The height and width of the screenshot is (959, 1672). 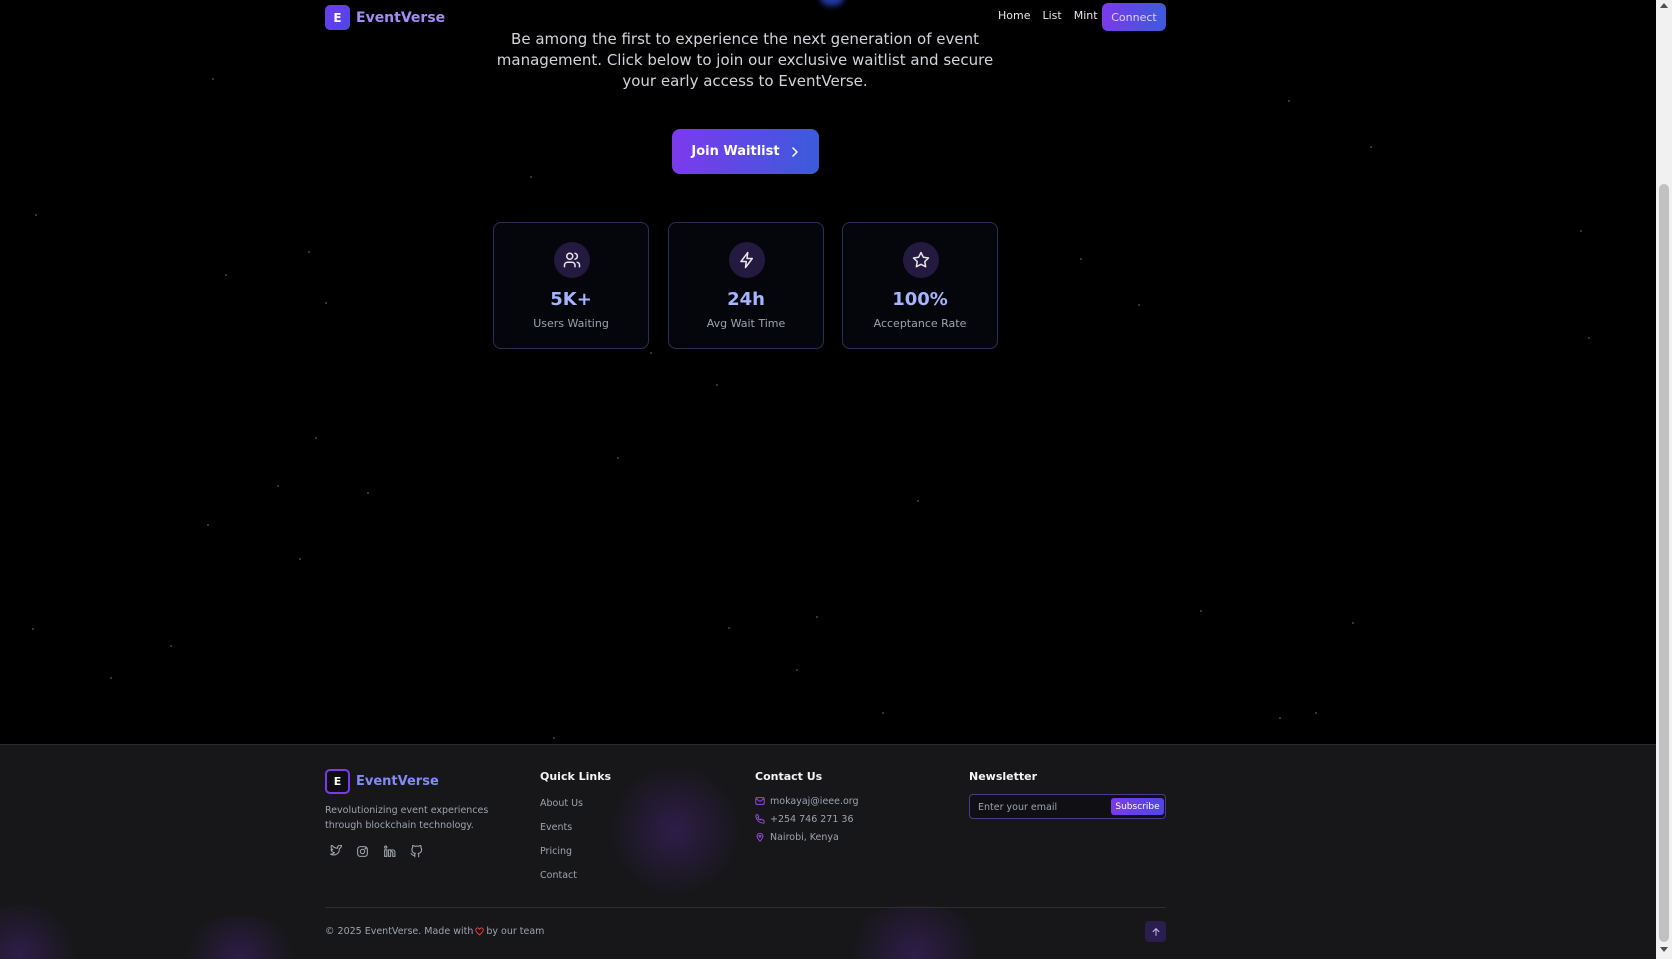 I want to click on join-waitlist-button: Join Waitlist, so click(x=745, y=151).